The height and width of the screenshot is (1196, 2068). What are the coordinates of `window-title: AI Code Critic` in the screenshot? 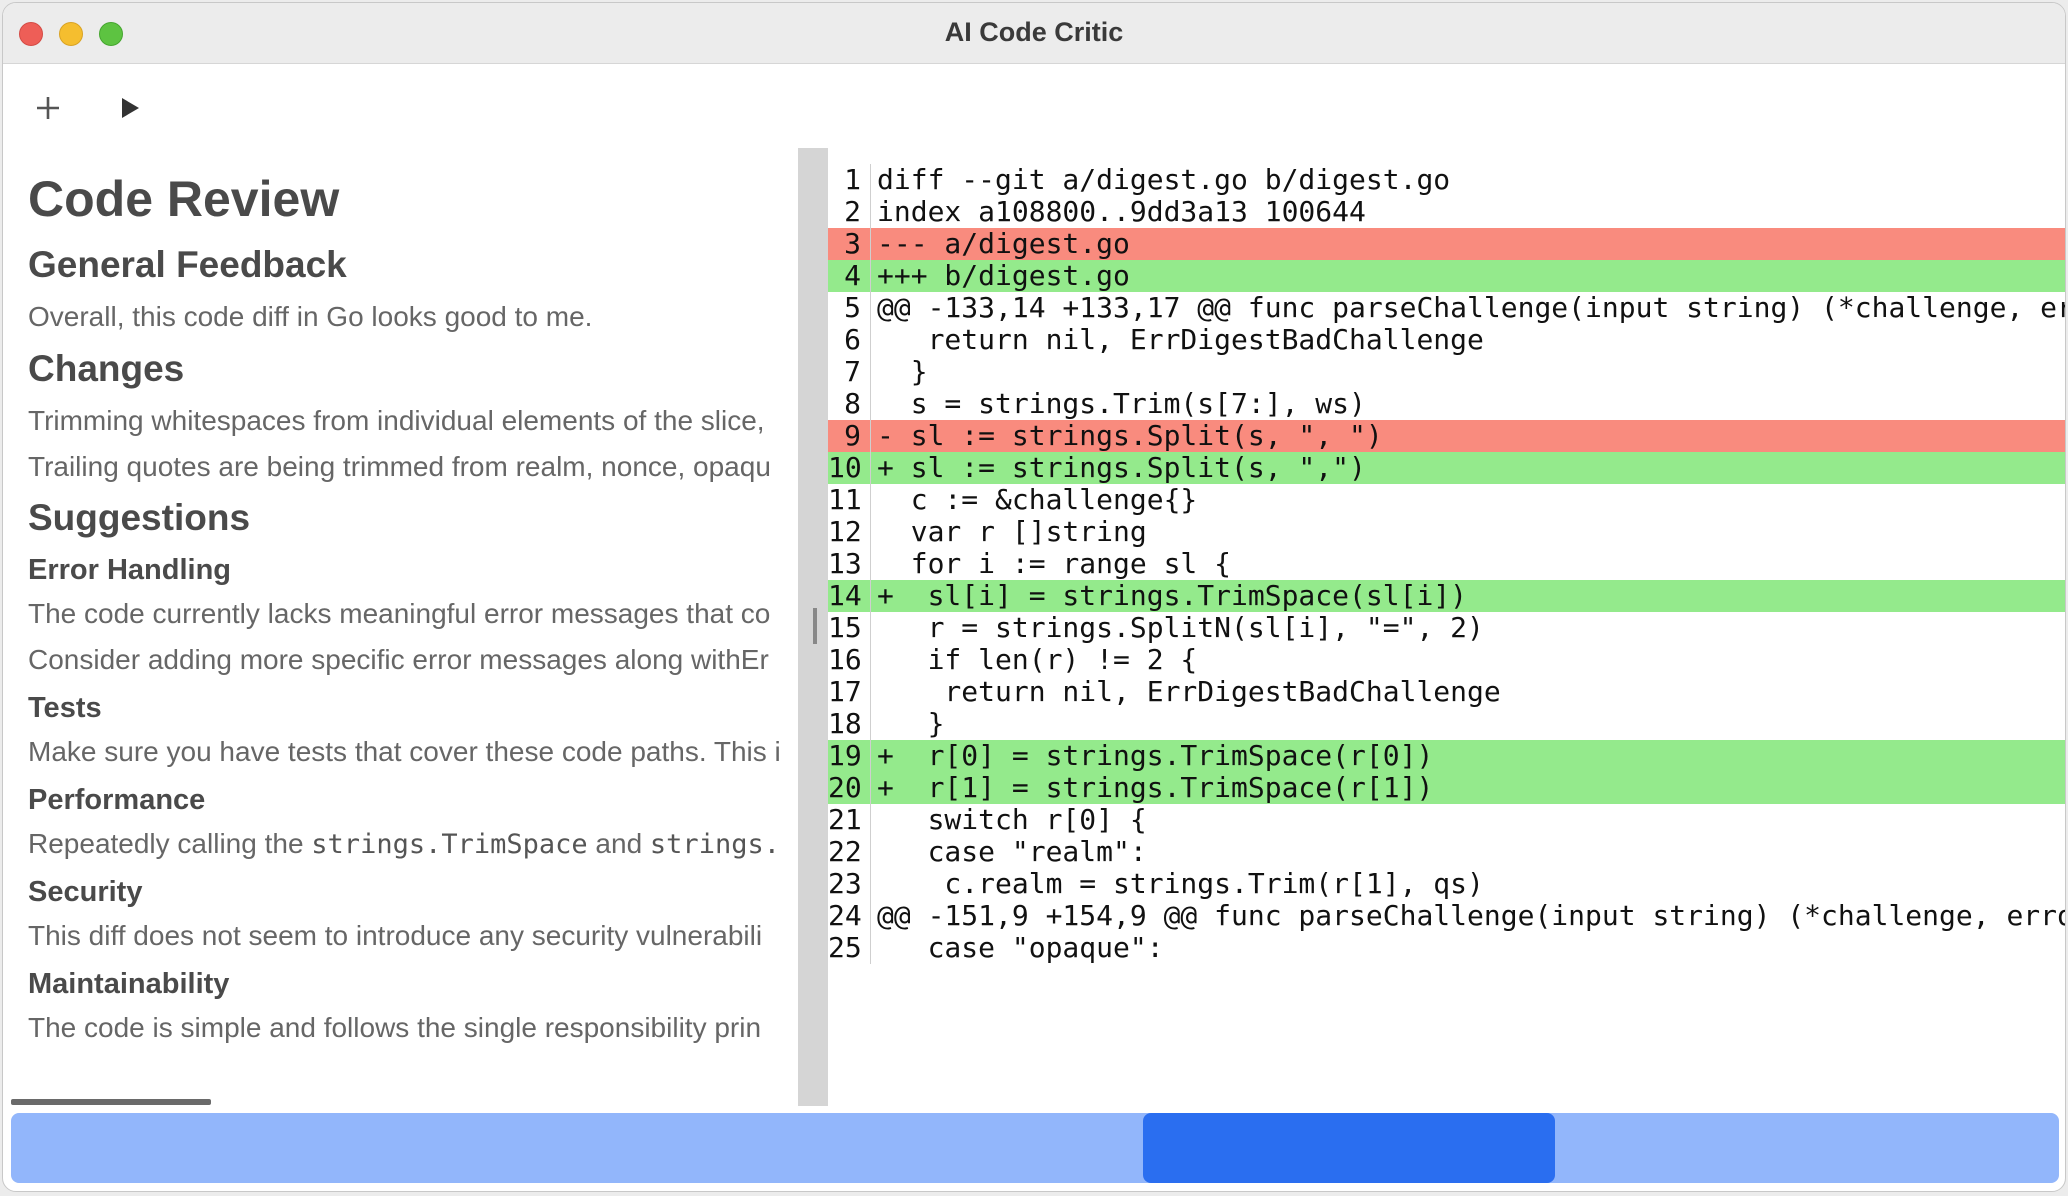 It's located at (1034, 32).